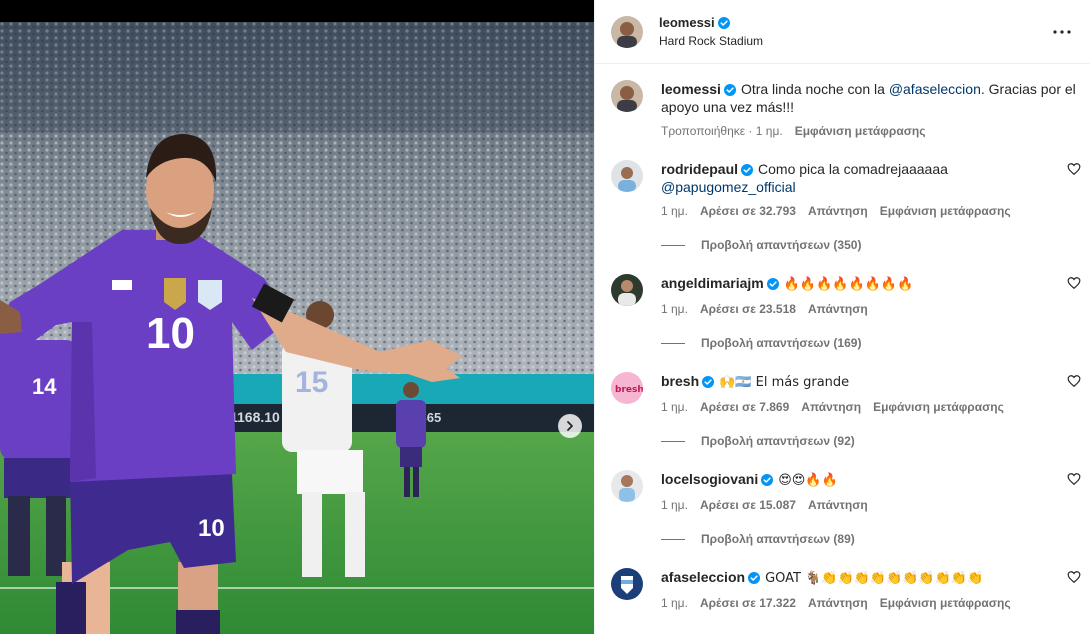 The width and height of the screenshot is (1090, 634). What do you see at coordinates (781, 343) in the screenshot?
I see `view-replies-label: Προβολή απαντήσεων (169)` at bounding box center [781, 343].